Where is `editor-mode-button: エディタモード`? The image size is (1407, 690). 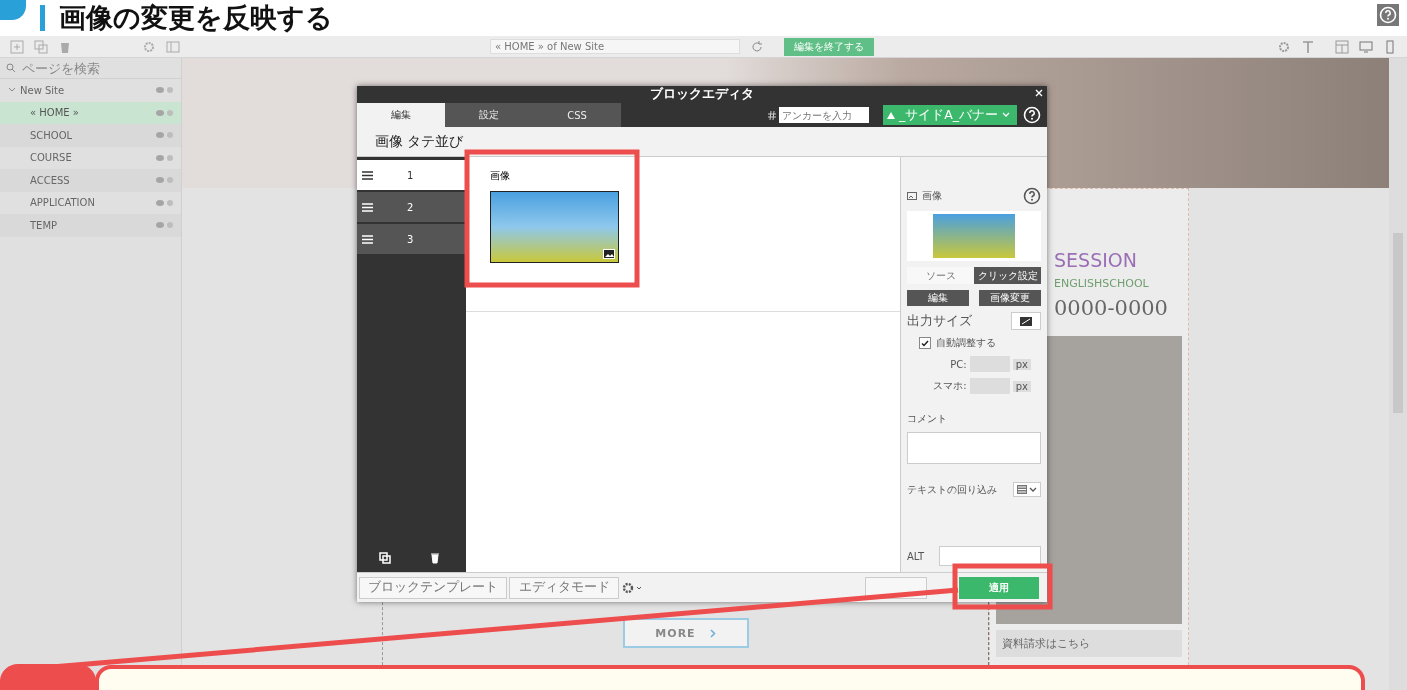 editor-mode-button: エディタモード is located at coordinates (564, 587).